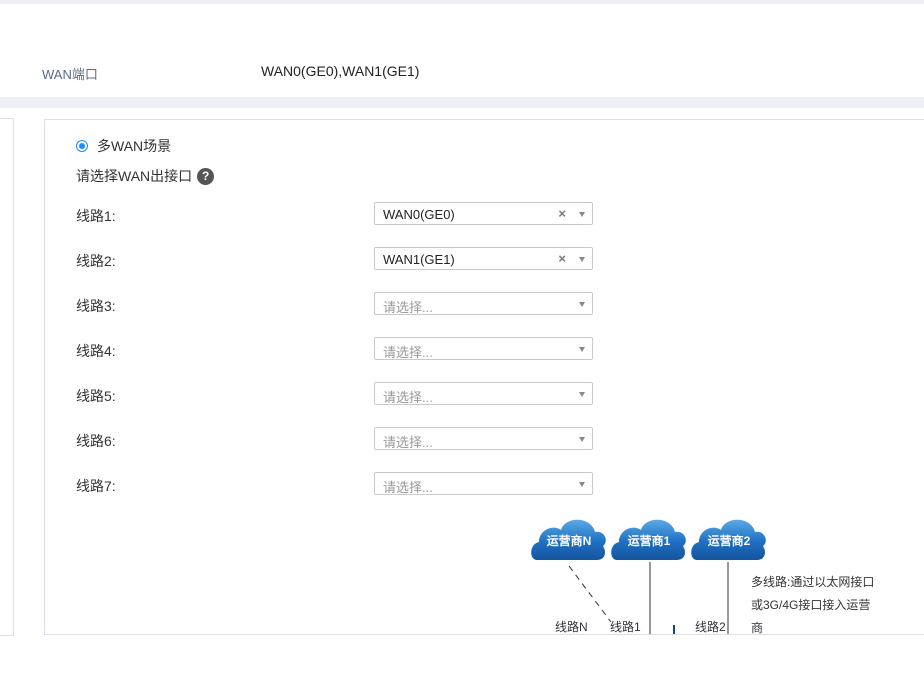 This screenshot has width=924, height=700. Describe the element at coordinates (96, 216) in the screenshot. I see `line-label: 线路1:` at that location.